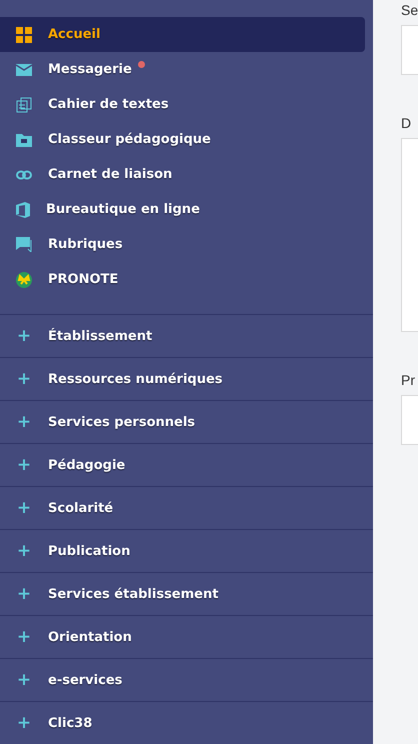 The image size is (418, 744). Describe the element at coordinates (182, 279) in the screenshot. I see `nav-item: PRONOTE` at that location.